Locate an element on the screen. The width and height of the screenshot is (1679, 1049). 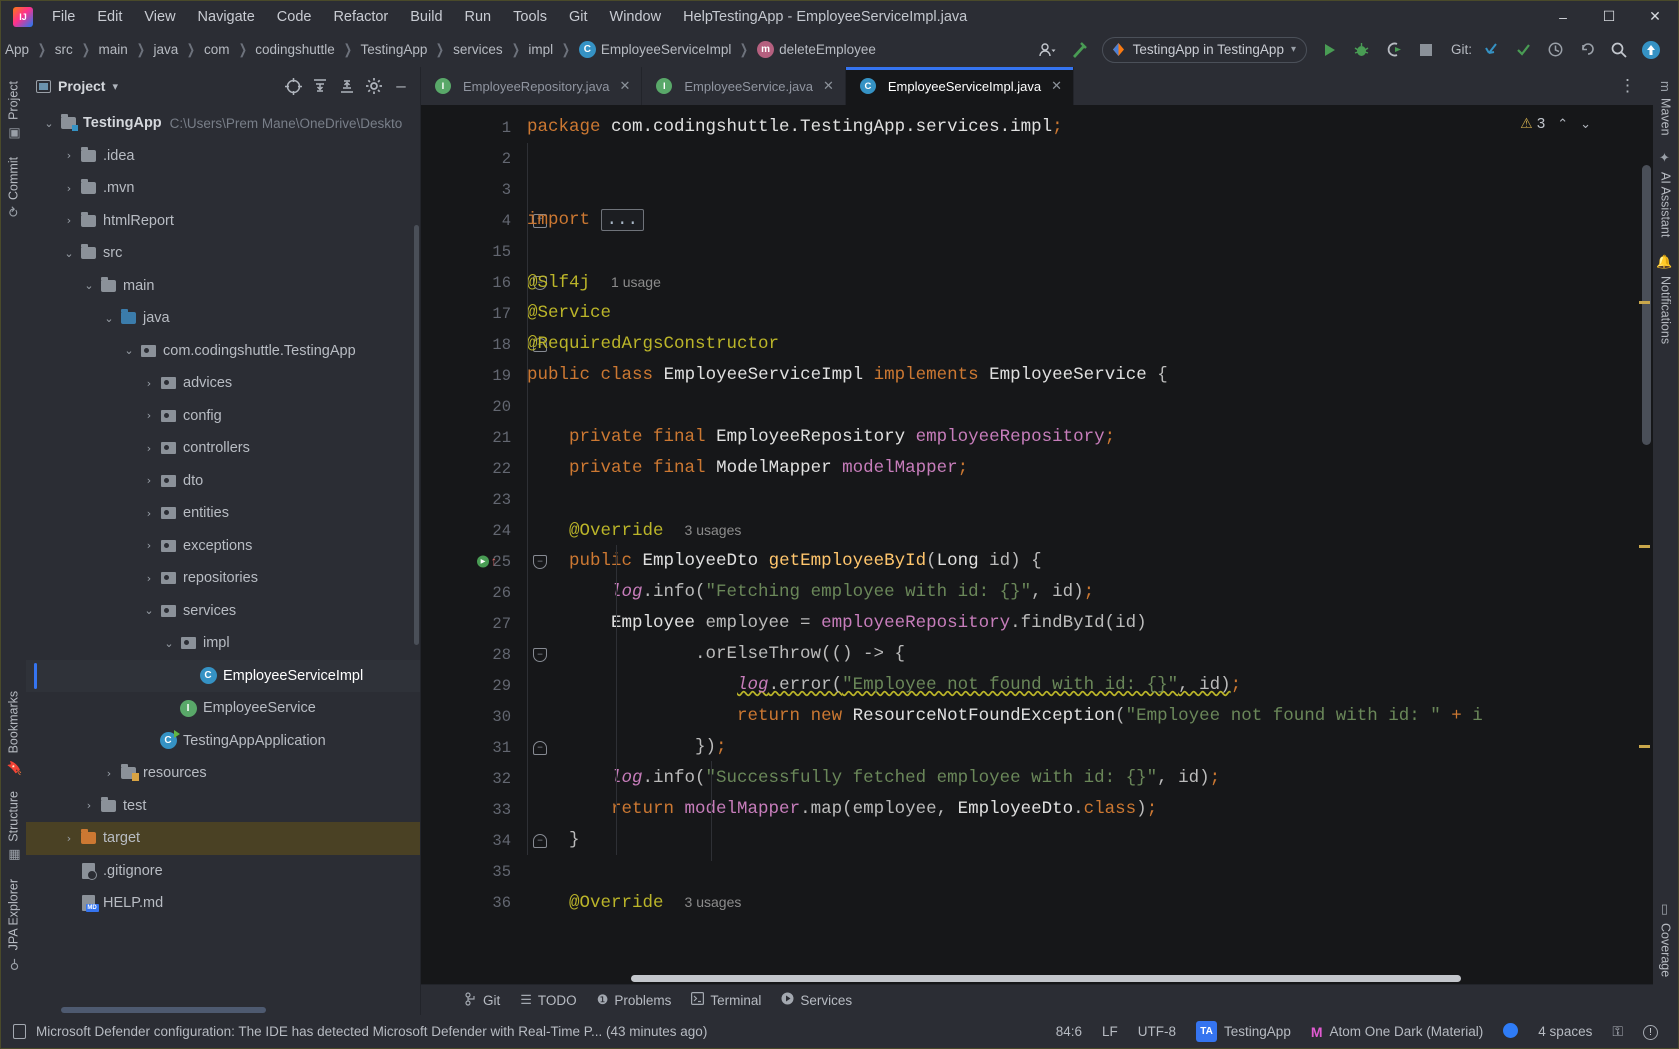
menu-run: Run is located at coordinates (478, 17).